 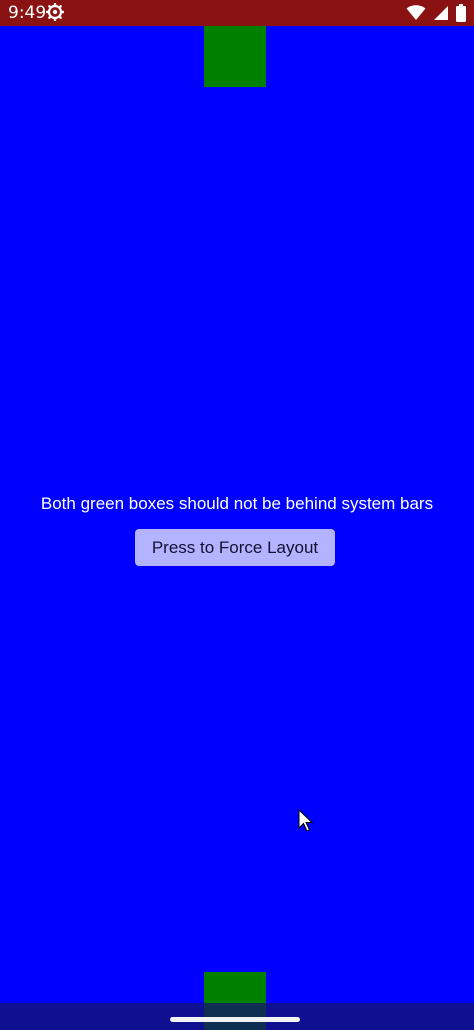 What do you see at coordinates (306, 820) in the screenshot?
I see `mouse-cursor-icon` at bounding box center [306, 820].